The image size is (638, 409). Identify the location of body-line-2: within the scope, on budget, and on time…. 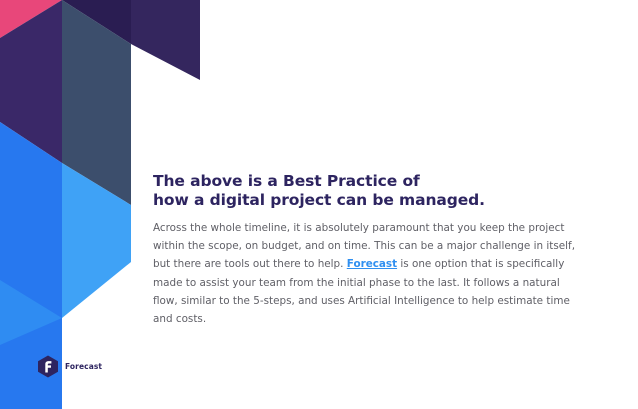
(364, 246).